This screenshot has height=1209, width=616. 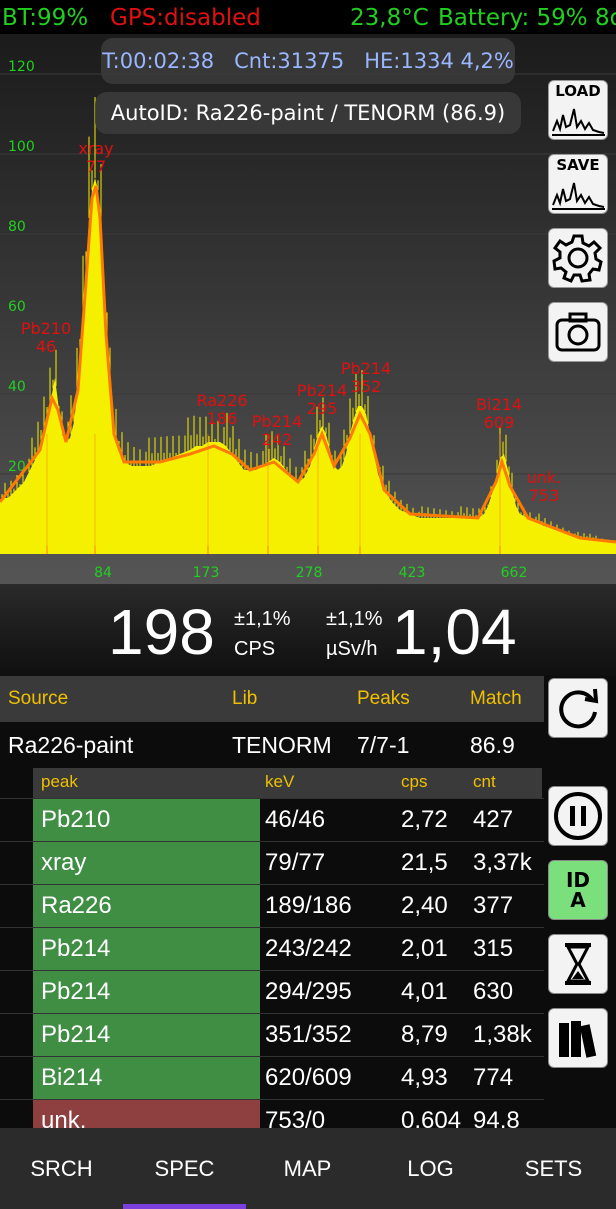 I want to click on books-icon, so click(x=578, y=1039).